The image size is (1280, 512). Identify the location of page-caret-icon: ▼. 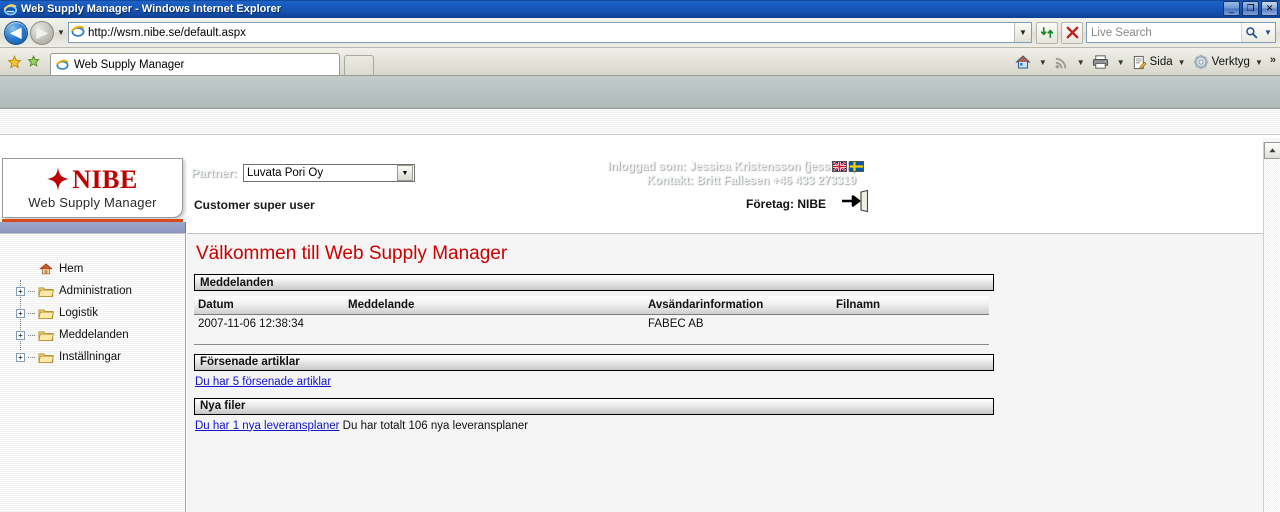
(1182, 62).